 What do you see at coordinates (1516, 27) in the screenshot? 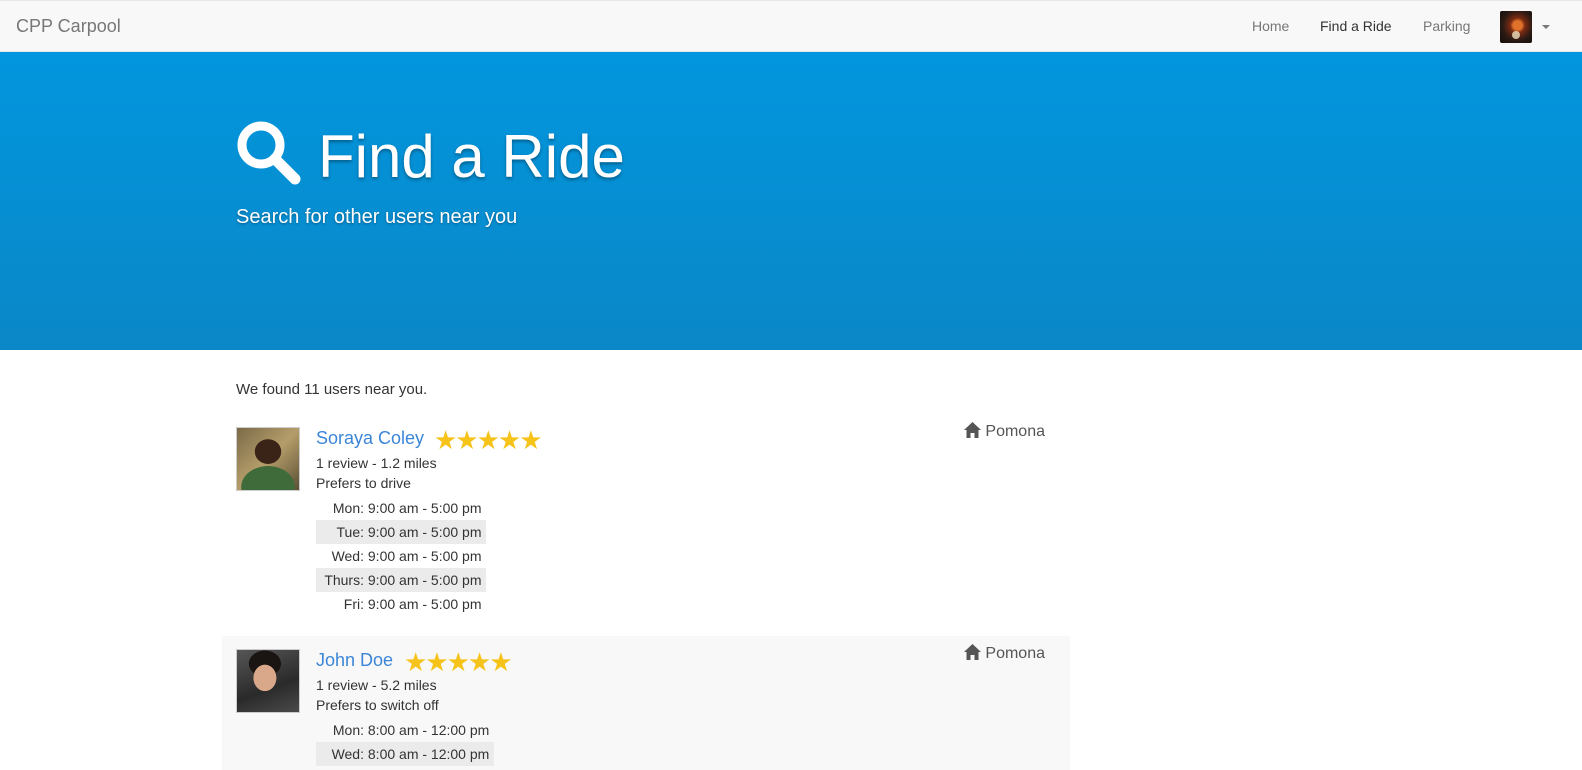
I see `avatar` at bounding box center [1516, 27].